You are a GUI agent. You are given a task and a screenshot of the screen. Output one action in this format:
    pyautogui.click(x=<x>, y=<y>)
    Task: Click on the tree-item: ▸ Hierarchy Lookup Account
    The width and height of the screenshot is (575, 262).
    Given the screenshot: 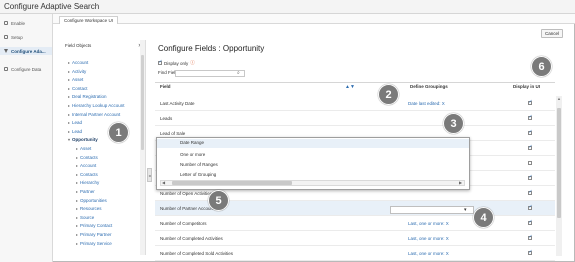 What is the action you would take?
    pyautogui.click(x=96, y=105)
    